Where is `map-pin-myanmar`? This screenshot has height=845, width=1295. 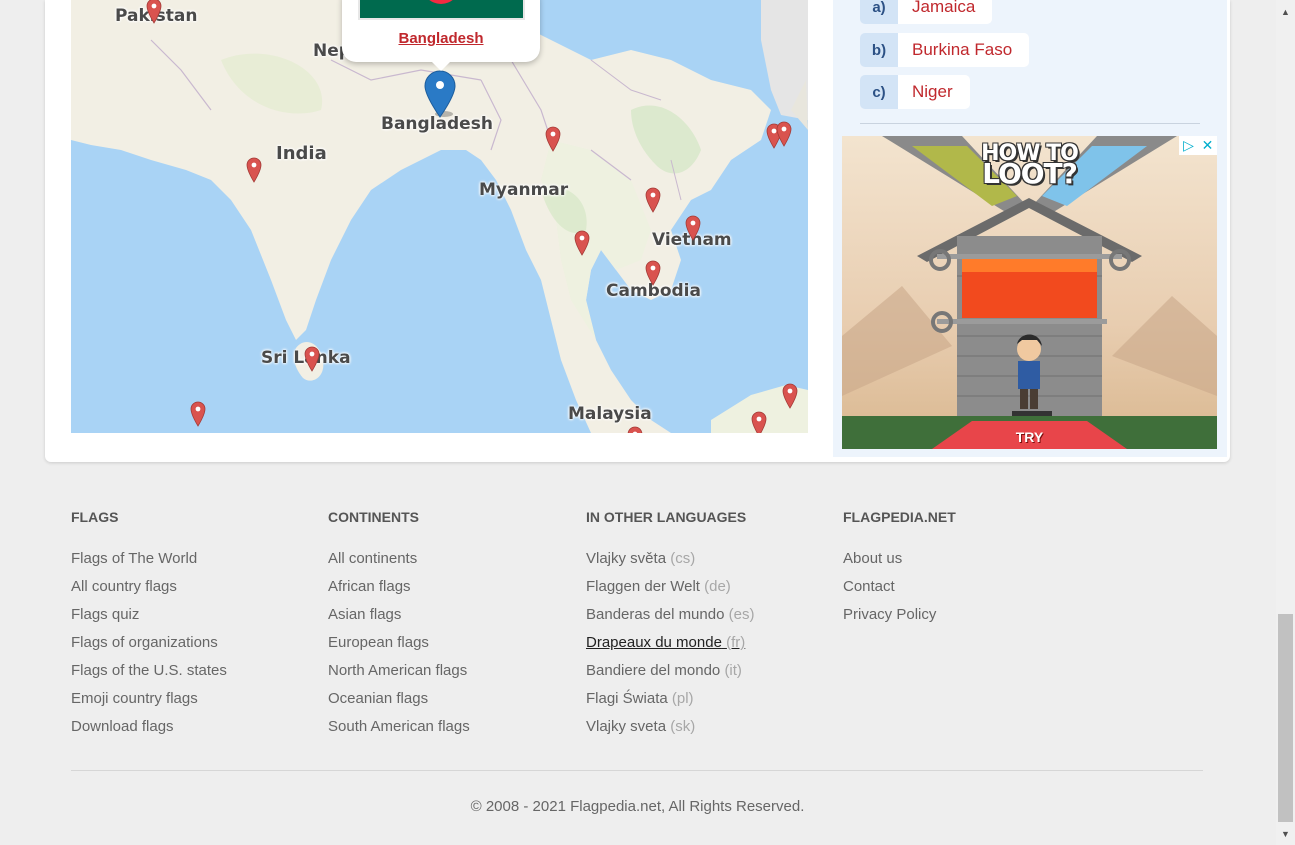 map-pin-myanmar is located at coordinates (553, 139).